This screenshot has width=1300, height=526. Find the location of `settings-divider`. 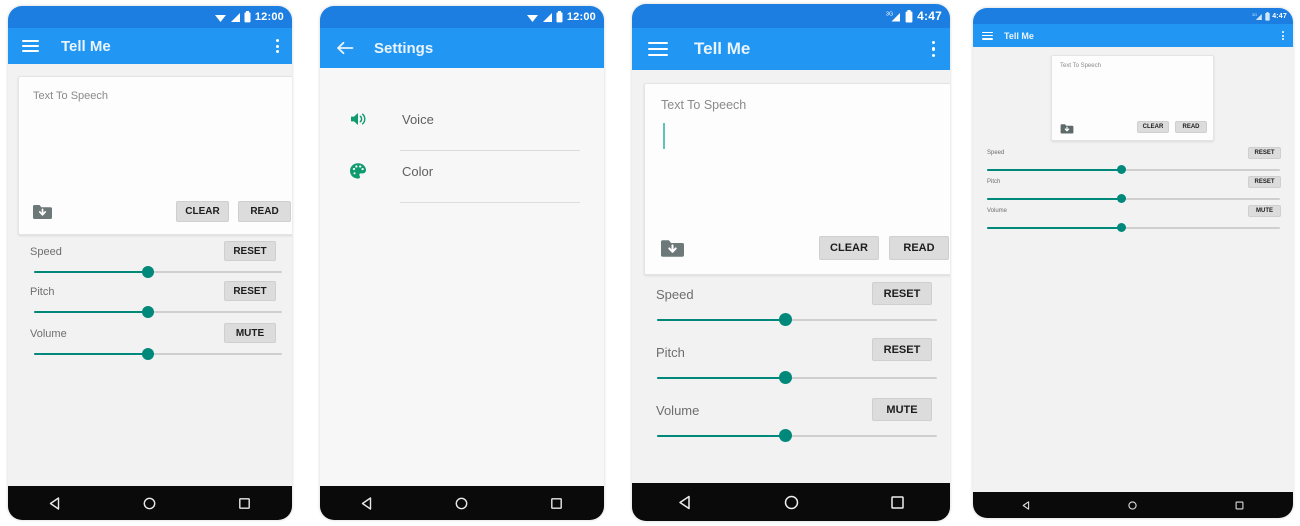

settings-divider is located at coordinates (490, 202).